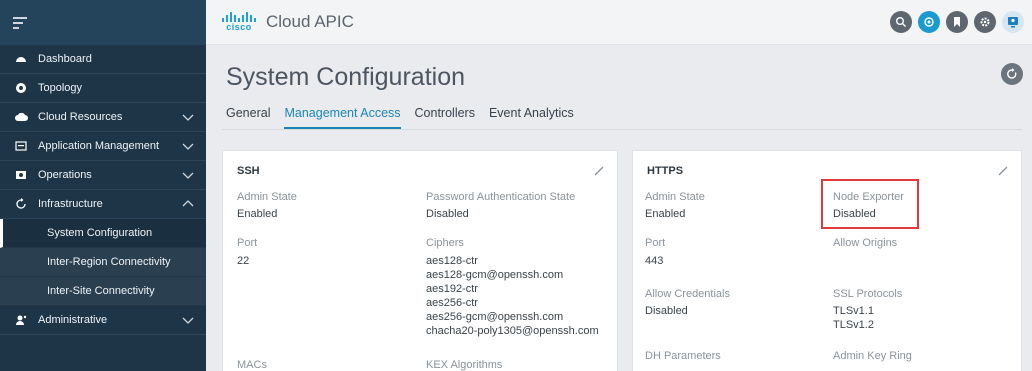 This screenshot has width=1032, height=371. I want to click on password-auth-value: Disabled, so click(447, 214).